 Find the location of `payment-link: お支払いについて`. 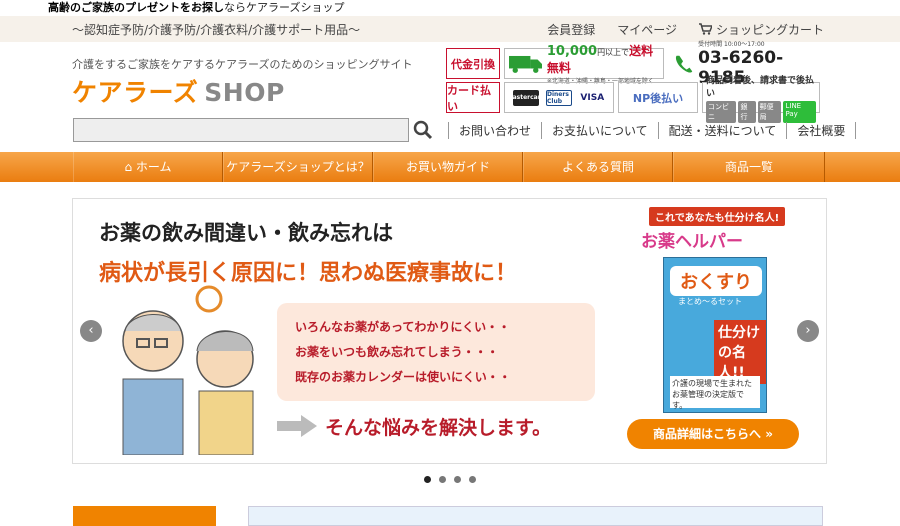

payment-link: お支払いについて is located at coordinates (599, 130).